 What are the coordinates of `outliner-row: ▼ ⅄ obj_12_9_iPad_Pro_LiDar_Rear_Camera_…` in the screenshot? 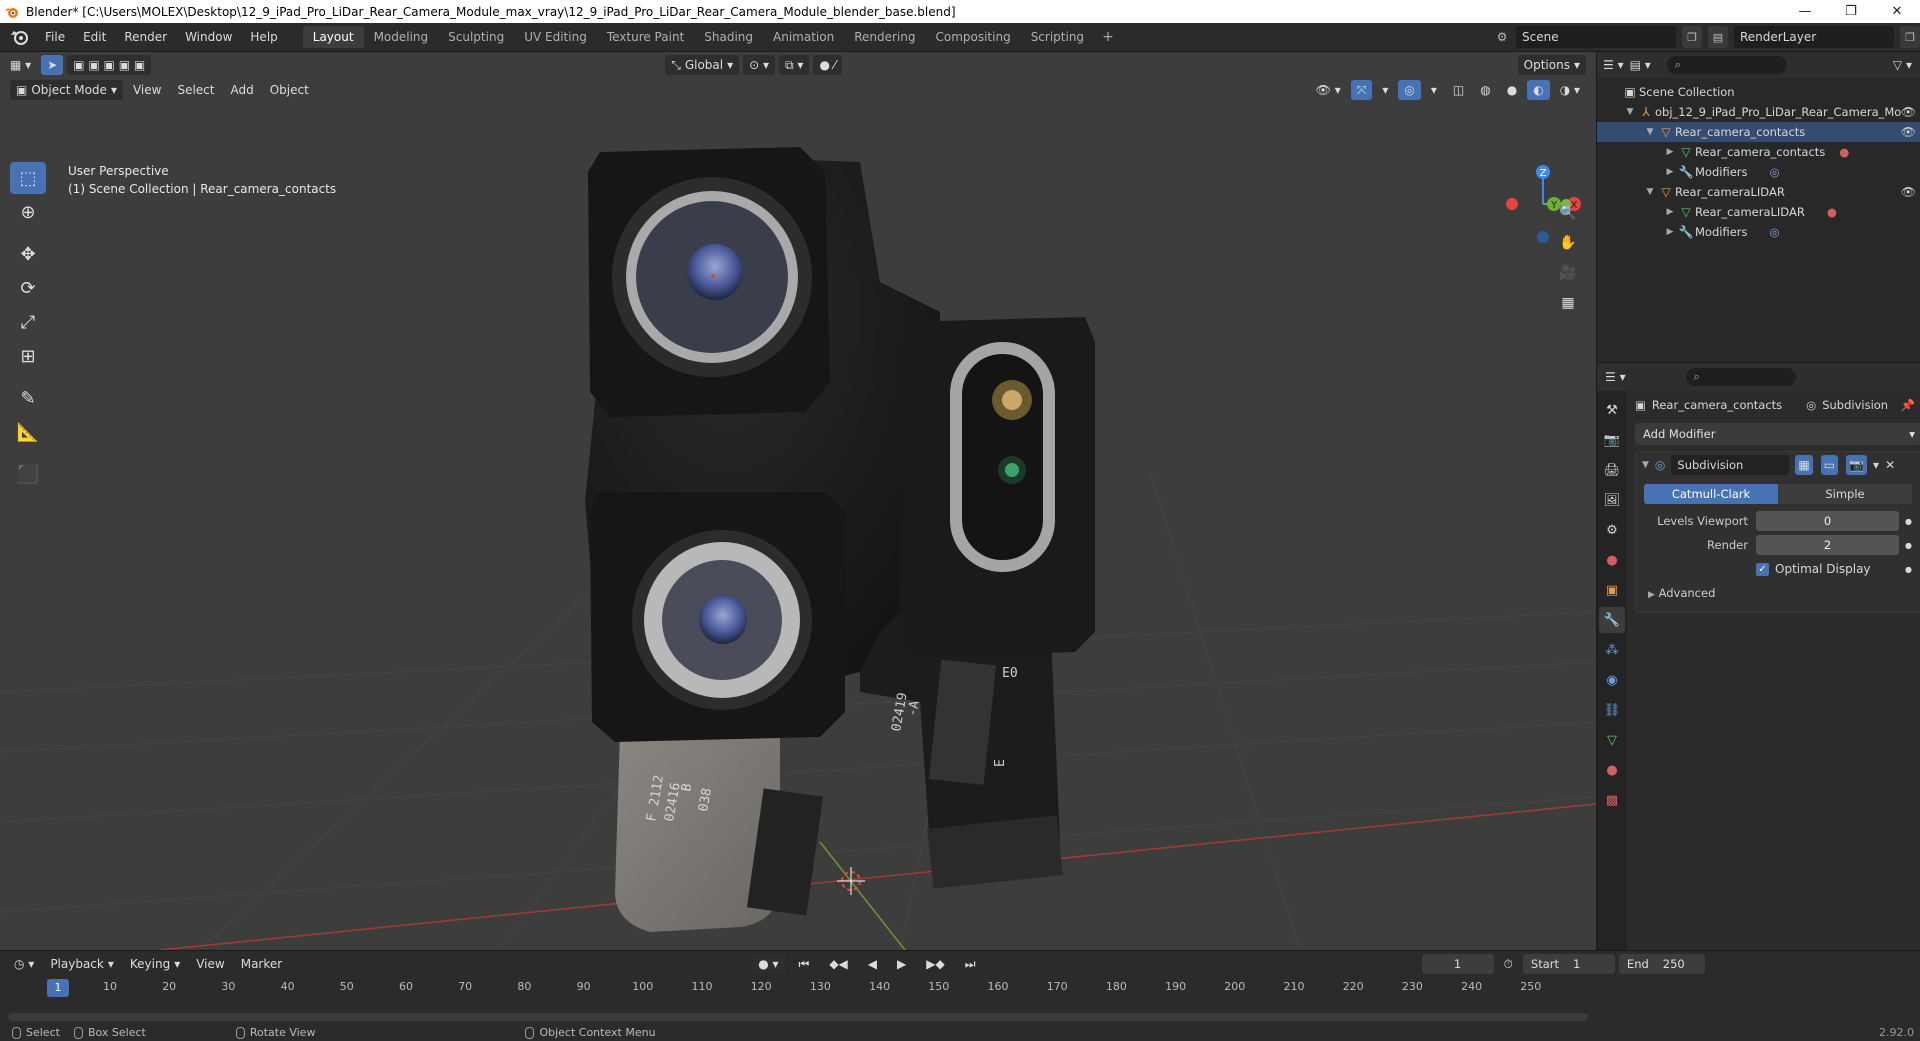 It's located at (1758, 112).